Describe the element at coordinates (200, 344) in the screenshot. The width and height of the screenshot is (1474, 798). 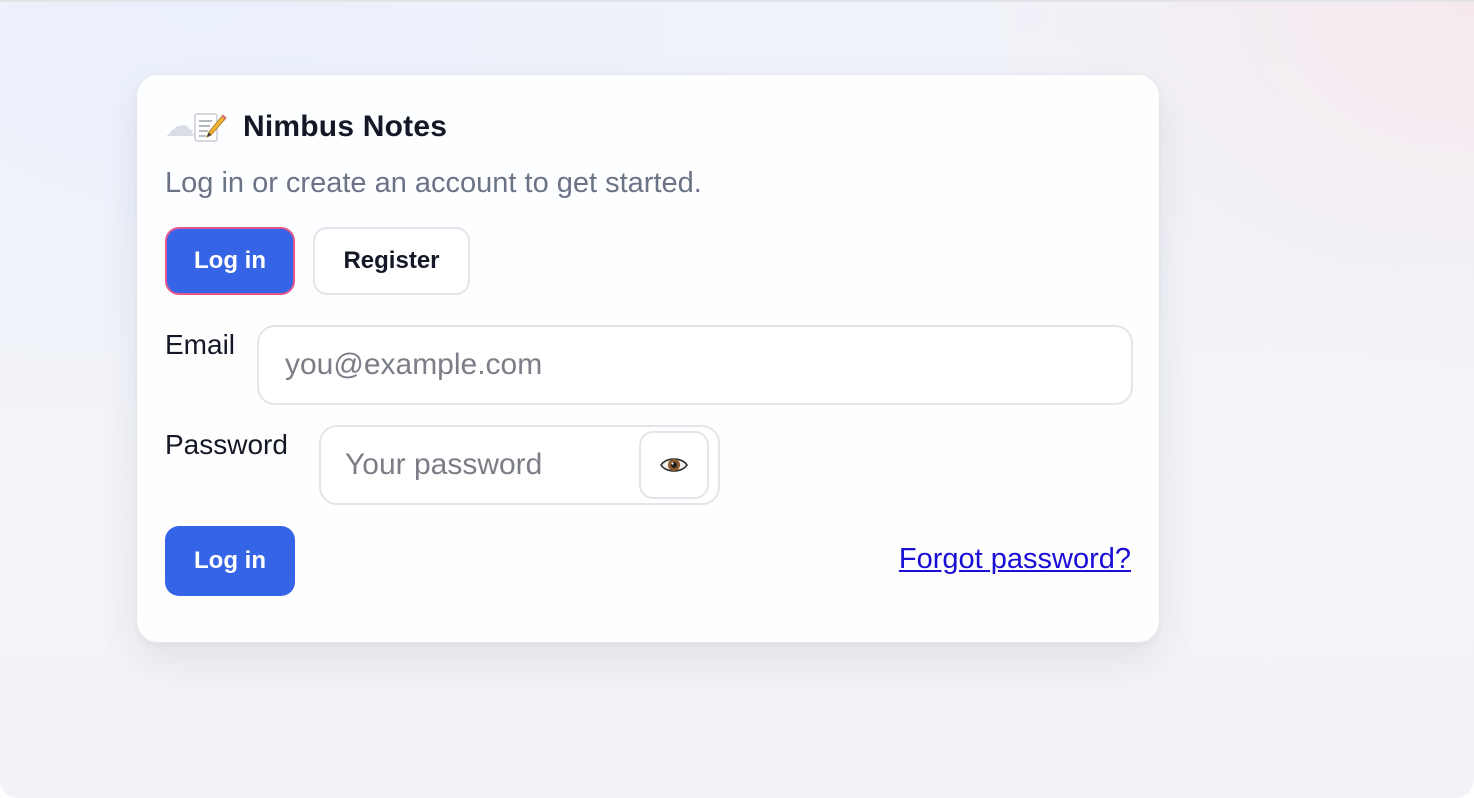
I see `email-label: Email` at that location.